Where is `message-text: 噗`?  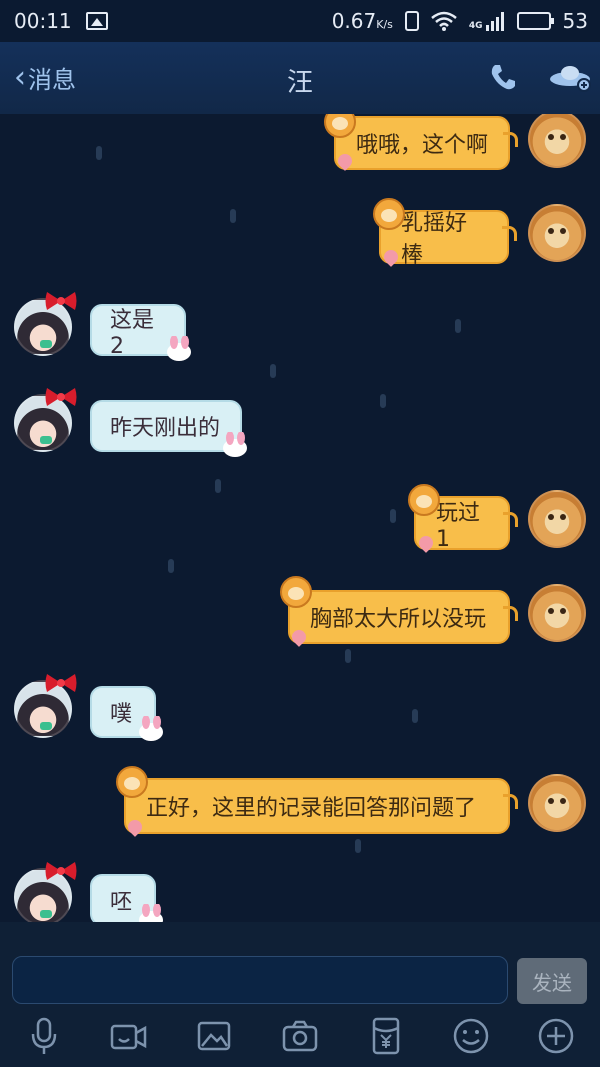 message-text: 噗 is located at coordinates (121, 714).